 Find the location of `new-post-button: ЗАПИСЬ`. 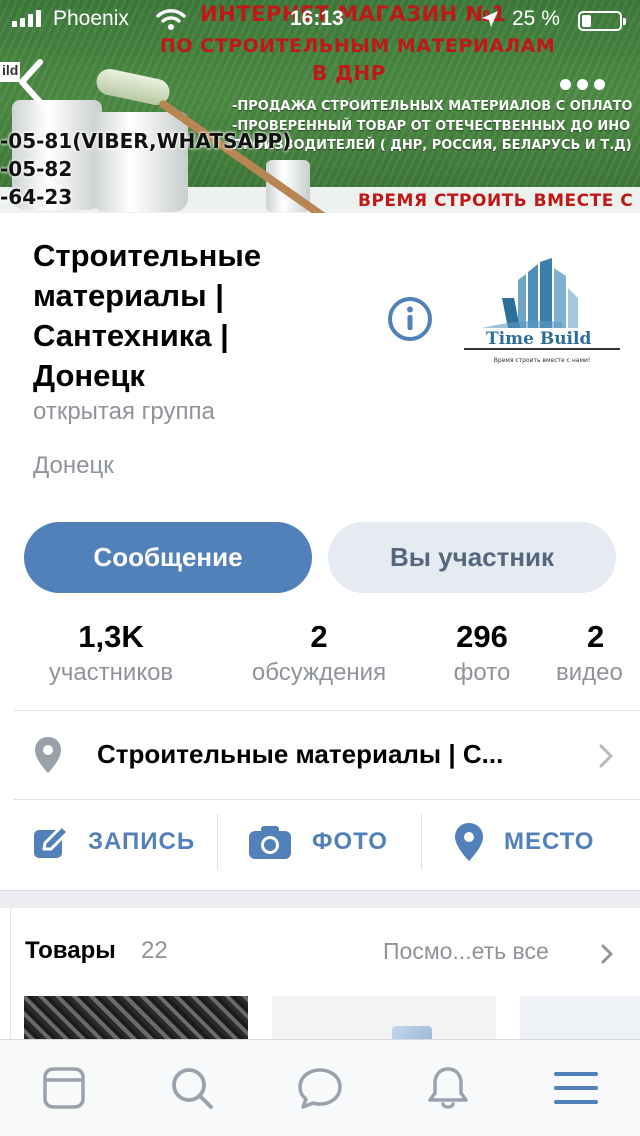

new-post-button: ЗАПИСЬ is located at coordinates (113, 842).